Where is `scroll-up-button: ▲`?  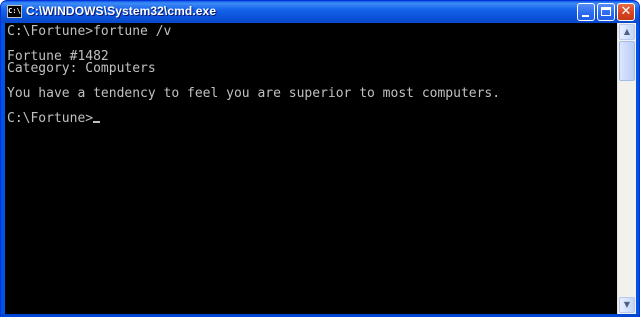
scroll-up-button: ▲ is located at coordinates (627, 32).